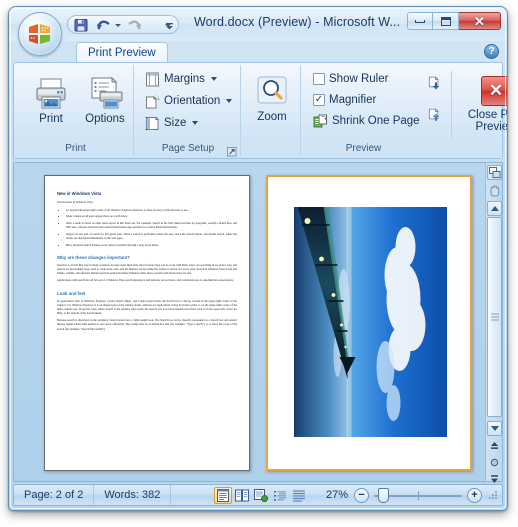 Image resolution: width=518 pixels, height=527 pixels. I want to click on scrollbar-thumb, so click(494, 317).